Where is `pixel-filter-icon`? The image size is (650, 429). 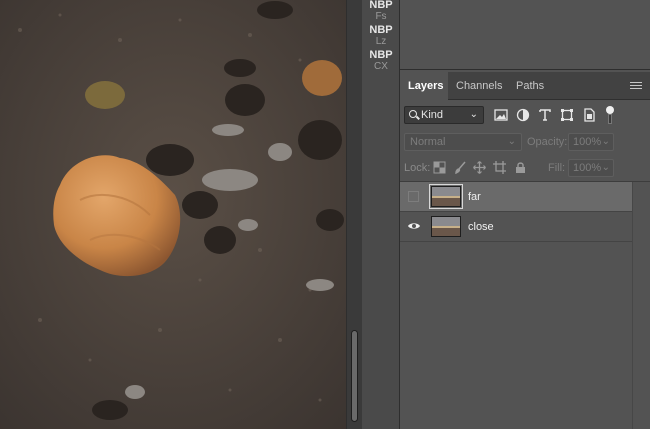 pixel-filter-icon is located at coordinates (501, 115).